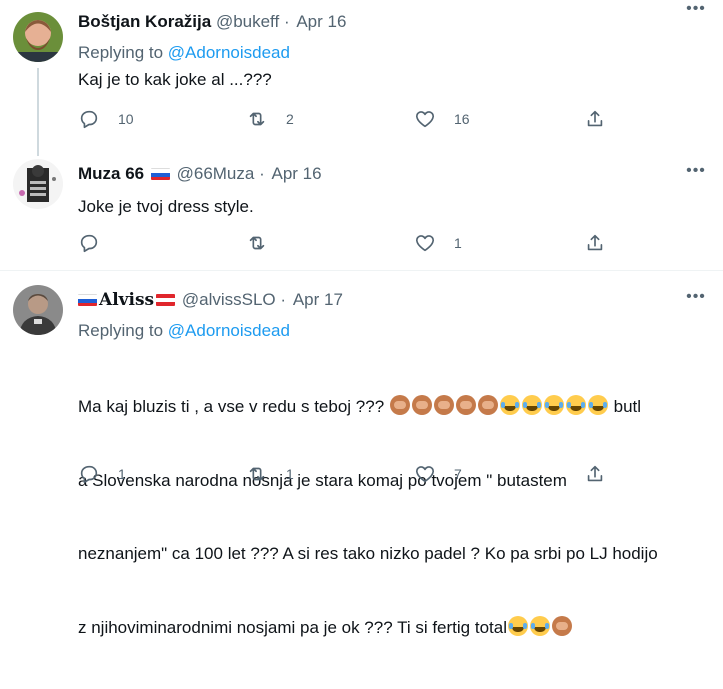 The height and width of the screenshot is (689, 723). Describe the element at coordinates (166, 206) in the screenshot. I see `tweet-text: Joke je tvoj dress style.` at that location.